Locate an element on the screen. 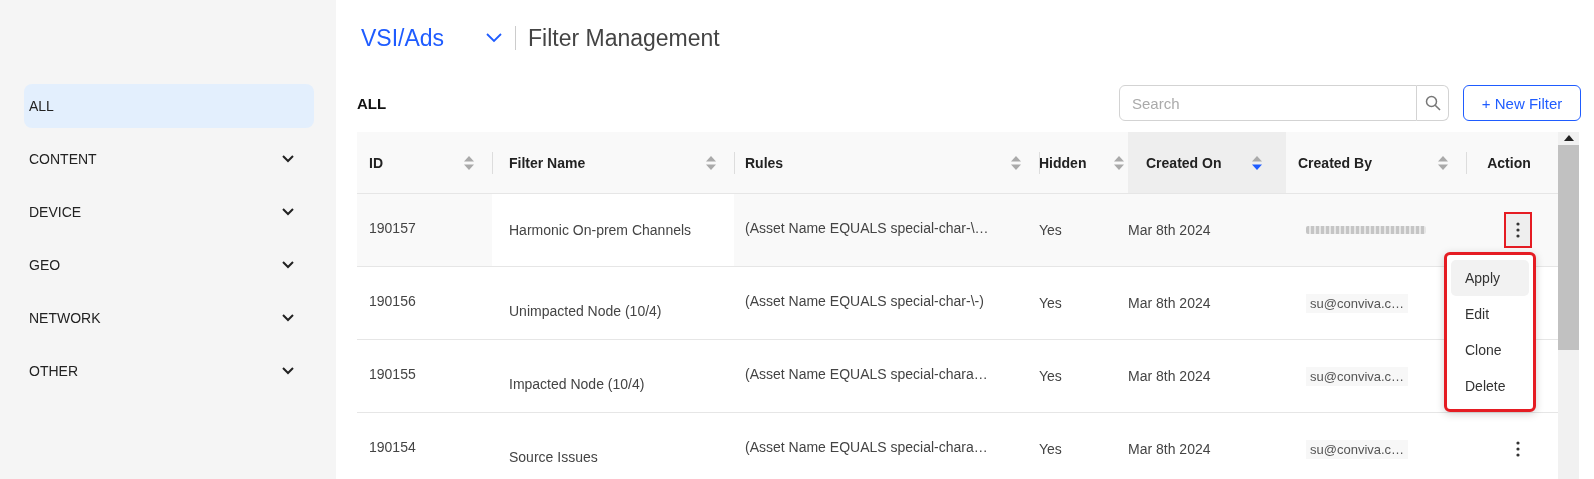  rules-cell-text: (Asset Name EQUALS special-char-\-) is located at coordinates (864, 301).